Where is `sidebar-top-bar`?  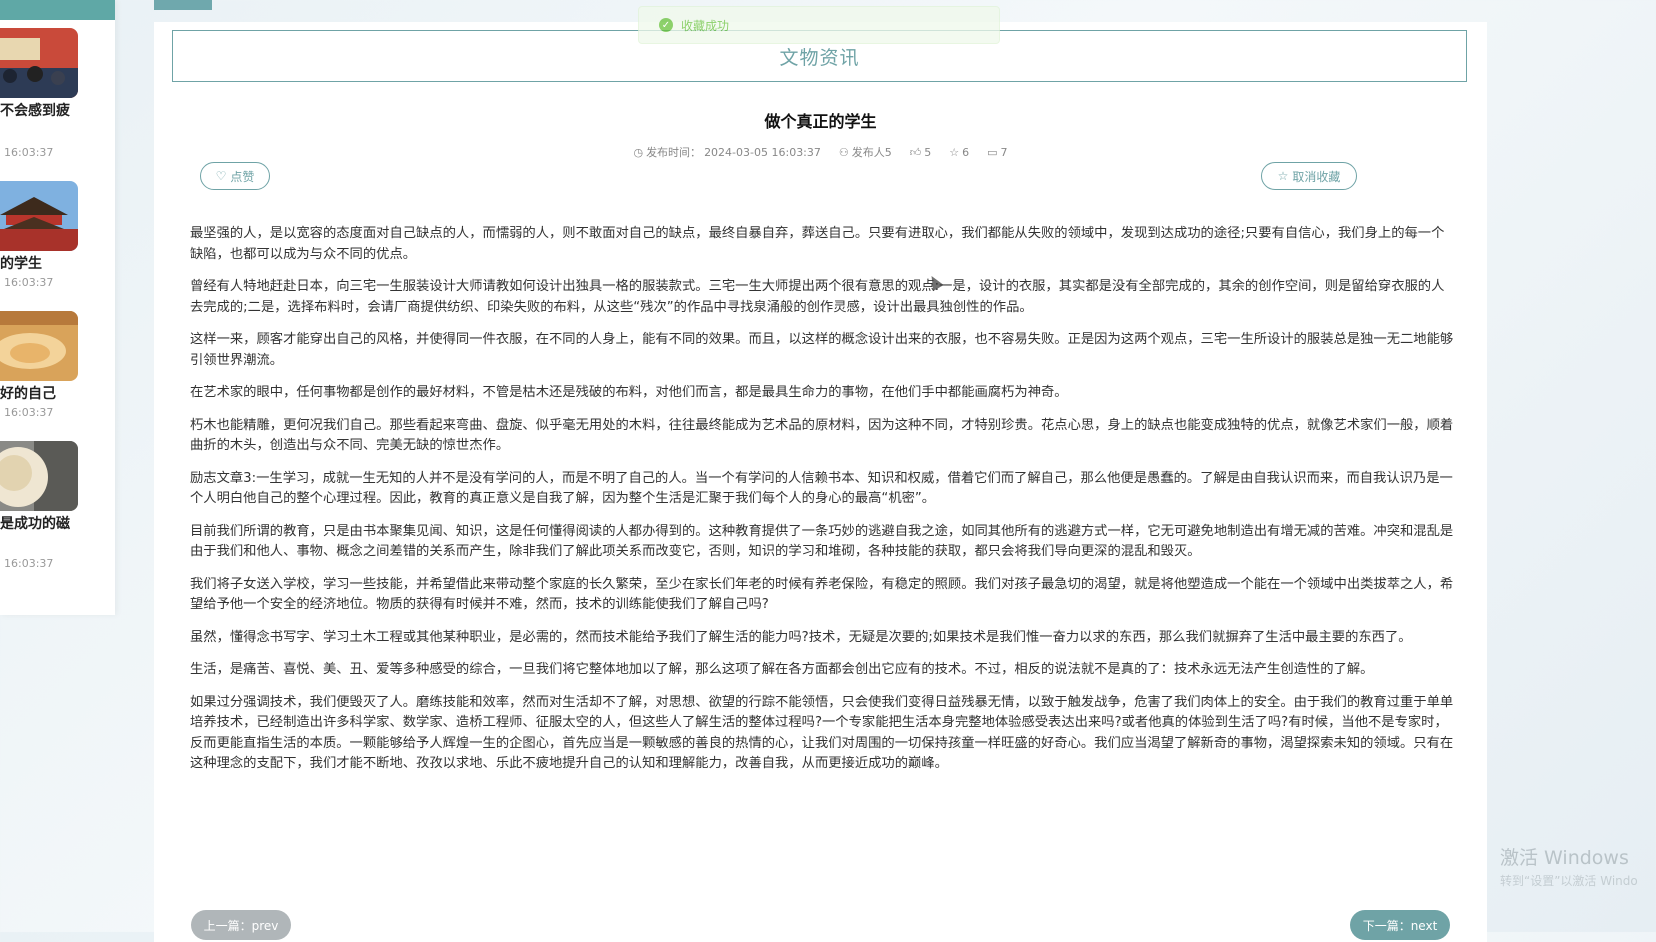 sidebar-top-bar is located at coordinates (57, 10).